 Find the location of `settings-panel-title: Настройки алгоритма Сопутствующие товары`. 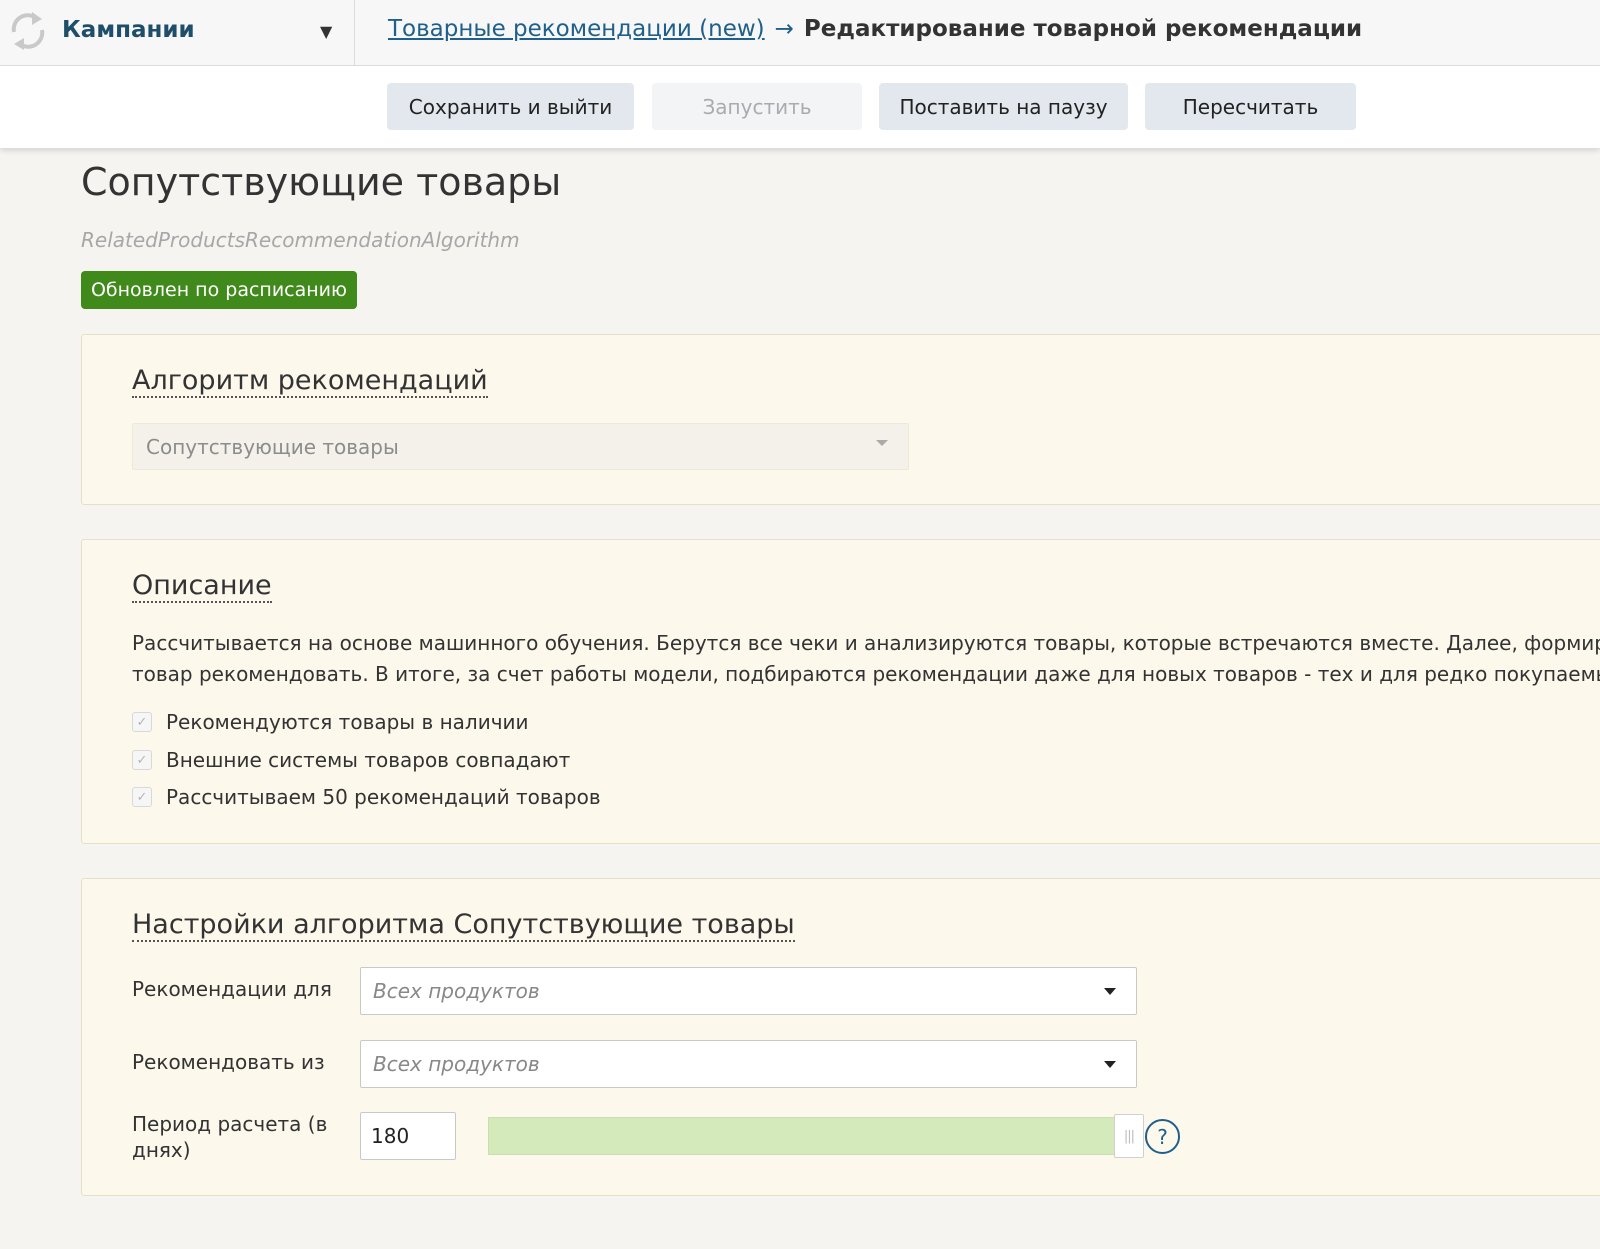

settings-panel-title: Настройки алгоритма Сопутствующие товары is located at coordinates (463, 926).